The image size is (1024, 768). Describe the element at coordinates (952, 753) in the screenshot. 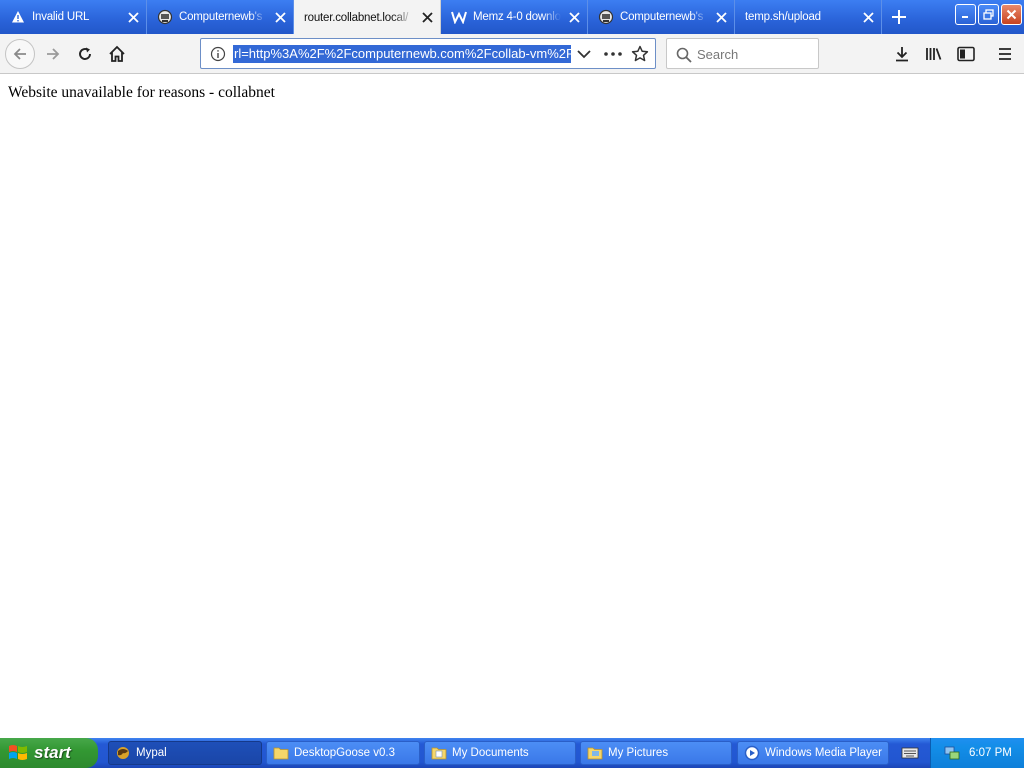

I see `network-icon` at that location.